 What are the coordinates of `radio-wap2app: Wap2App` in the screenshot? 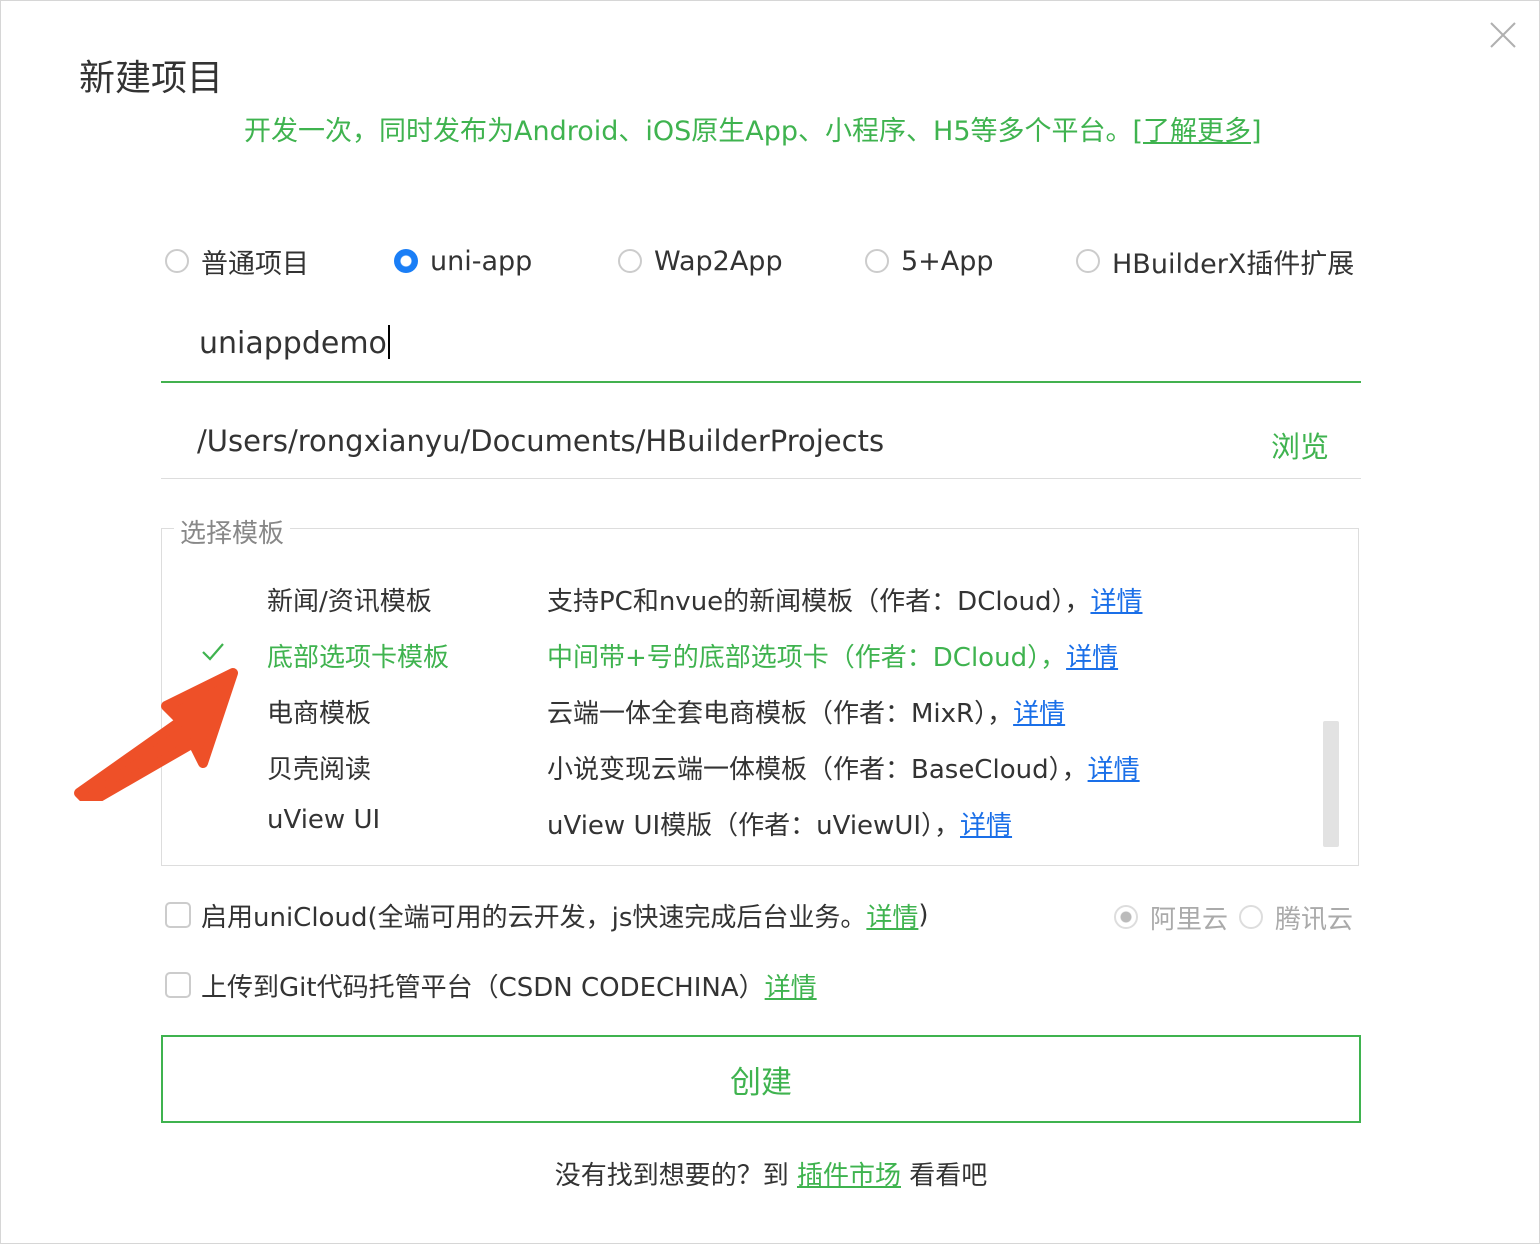 It's located at (700, 261).